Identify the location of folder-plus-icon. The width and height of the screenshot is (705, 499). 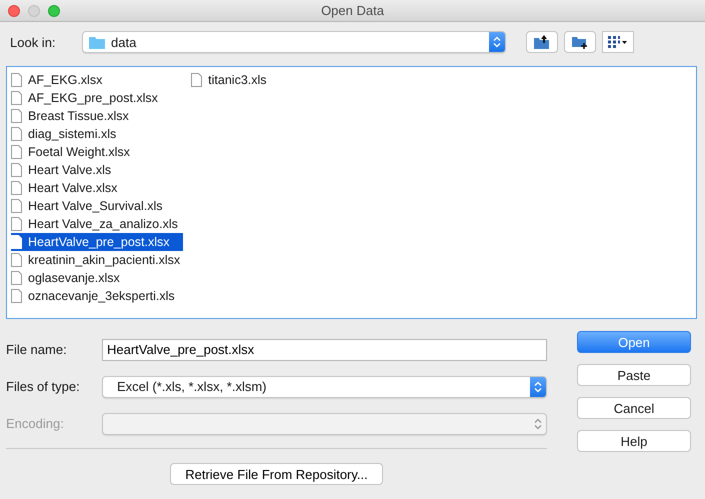
(580, 42).